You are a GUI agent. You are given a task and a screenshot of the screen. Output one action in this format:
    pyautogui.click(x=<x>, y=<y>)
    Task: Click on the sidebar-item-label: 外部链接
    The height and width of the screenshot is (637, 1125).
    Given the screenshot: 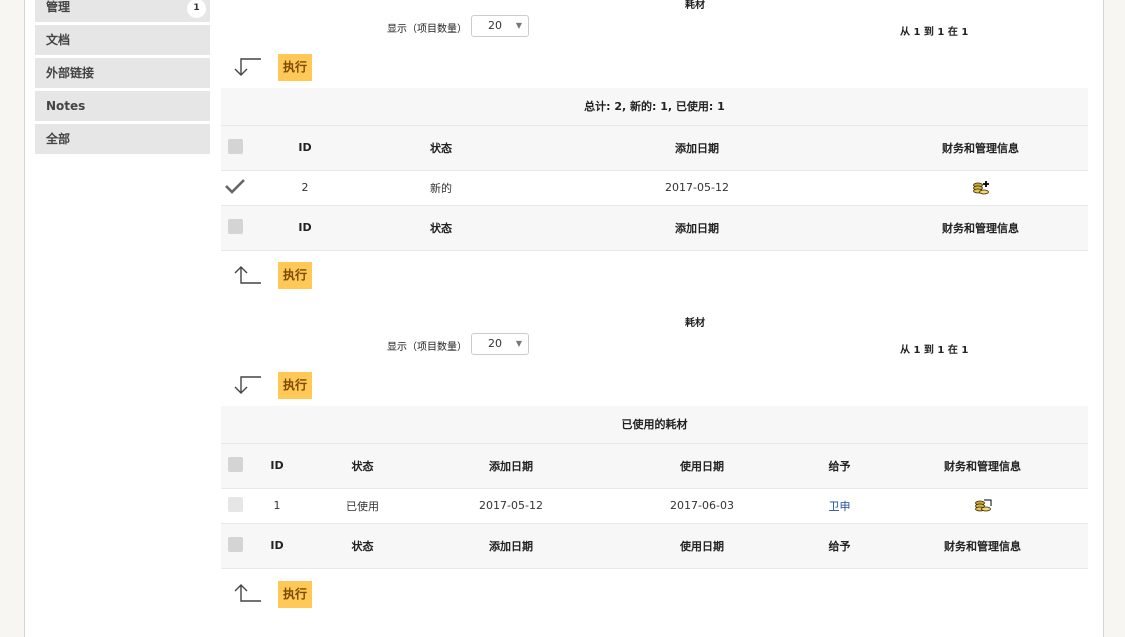 What is the action you would take?
    pyautogui.click(x=70, y=73)
    